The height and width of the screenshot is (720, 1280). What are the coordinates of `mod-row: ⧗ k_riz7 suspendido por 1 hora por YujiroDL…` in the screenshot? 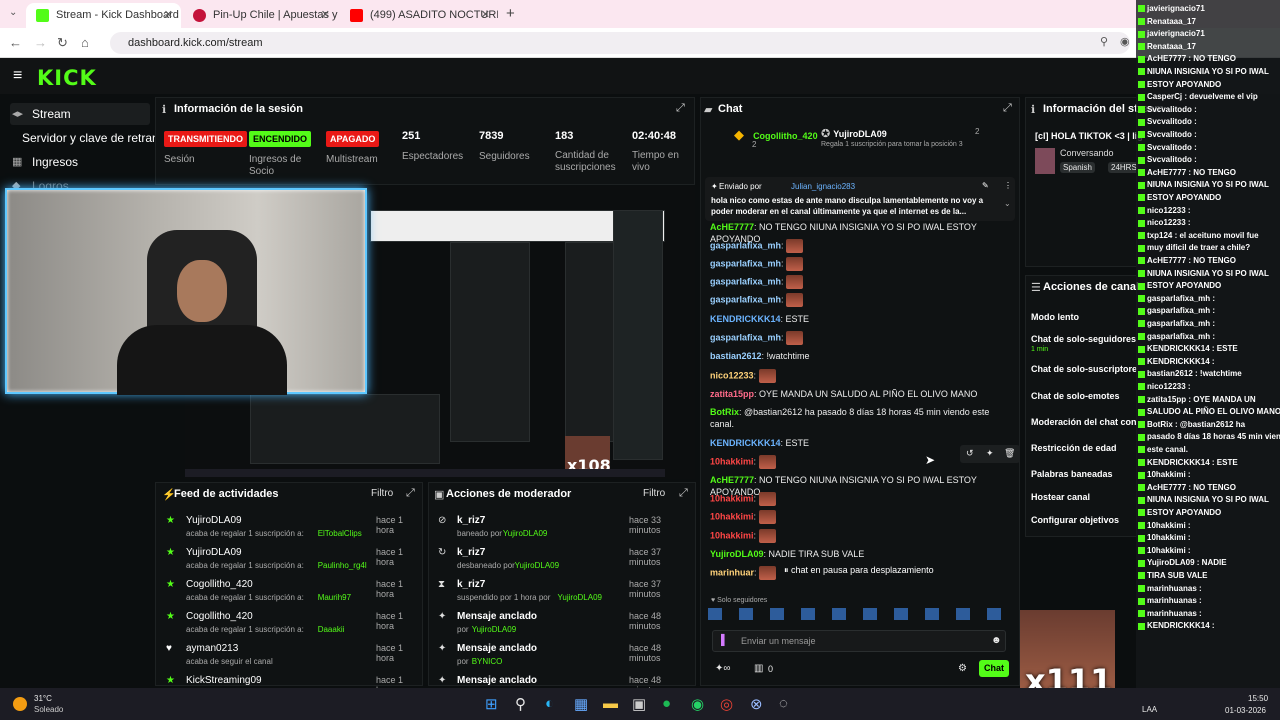 It's located at (562, 592).